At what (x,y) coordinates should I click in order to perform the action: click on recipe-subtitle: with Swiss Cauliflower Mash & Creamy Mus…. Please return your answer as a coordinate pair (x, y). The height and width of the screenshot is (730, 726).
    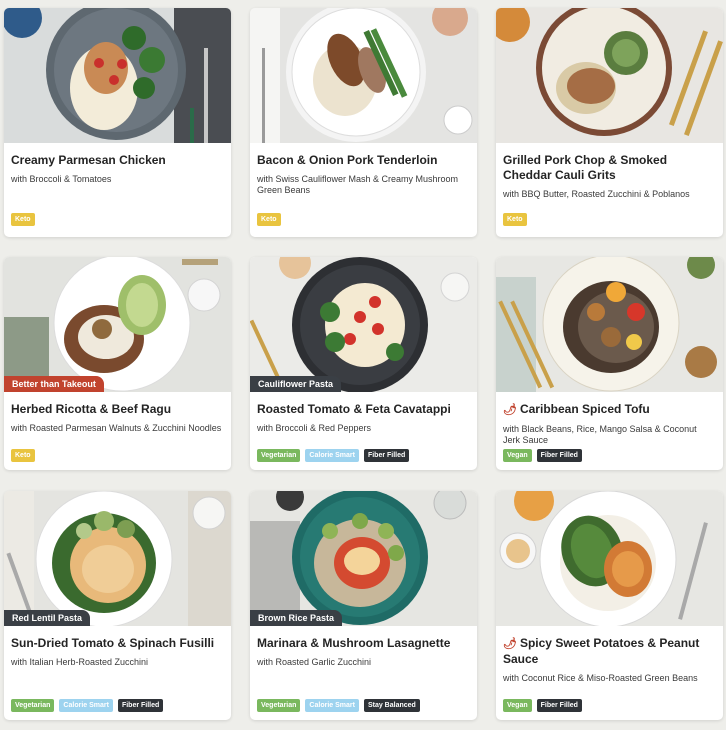
    Looking at the image, I should click on (358, 184).